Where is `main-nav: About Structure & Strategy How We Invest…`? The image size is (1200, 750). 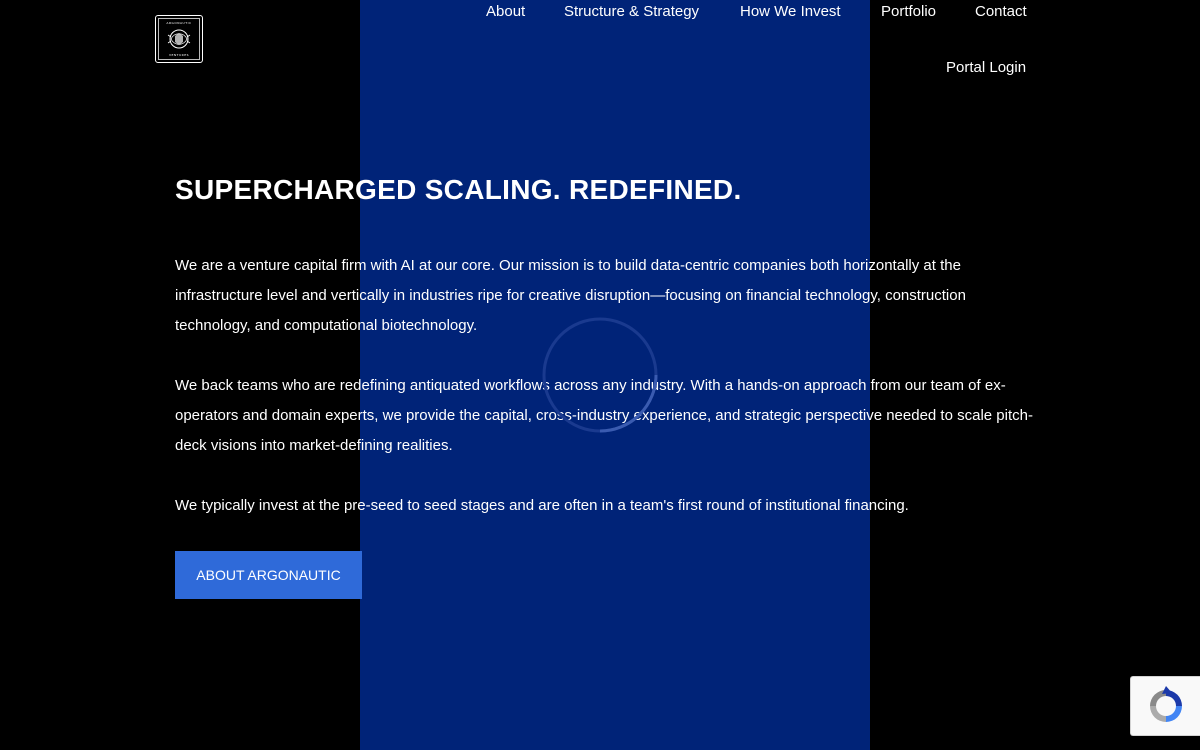 main-nav: About Structure & Strategy How We Invest… is located at coordinates (600, 50).